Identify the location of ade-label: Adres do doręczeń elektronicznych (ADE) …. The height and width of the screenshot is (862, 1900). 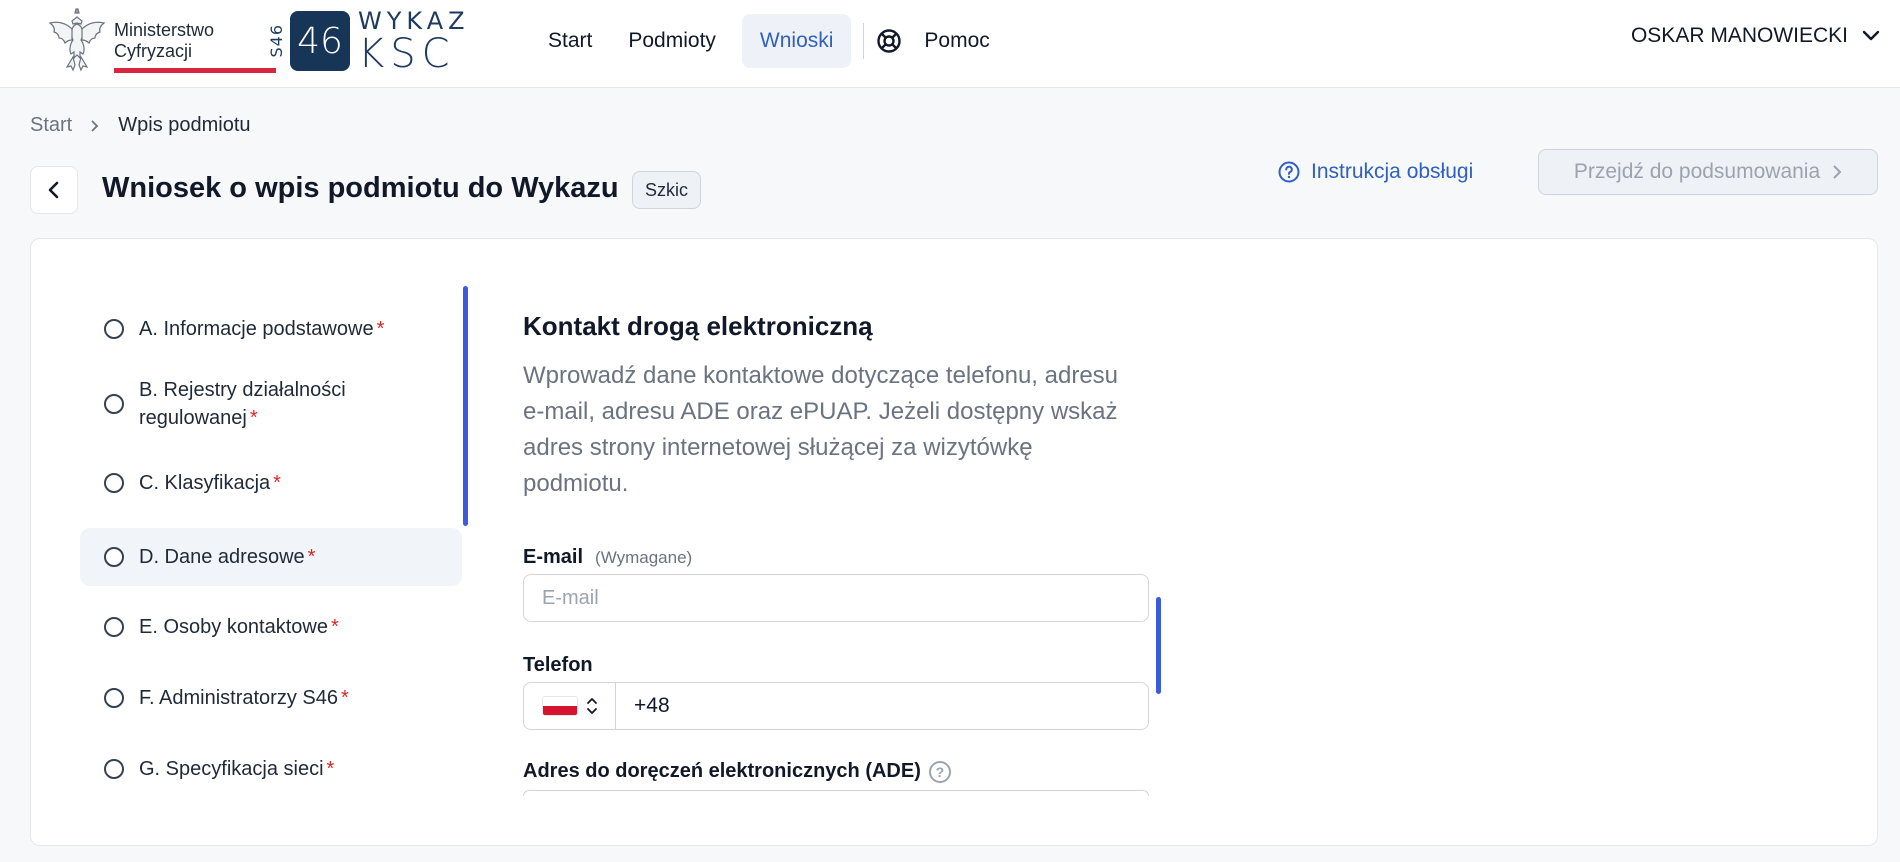
(737, 771).